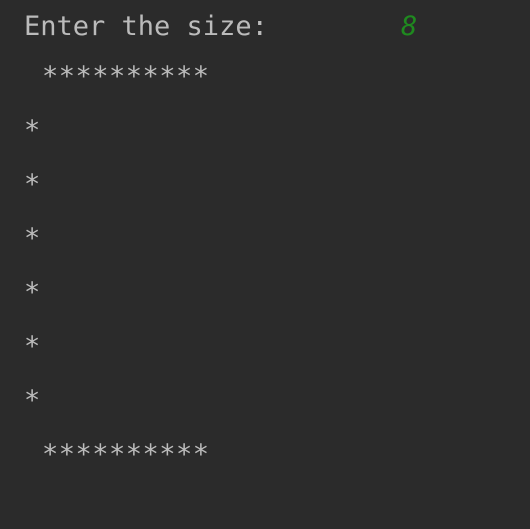  What do you see at coordinates (409, 26) in the screenshot?
I see `user-input-value: 8` at bounding box center [409, 26].